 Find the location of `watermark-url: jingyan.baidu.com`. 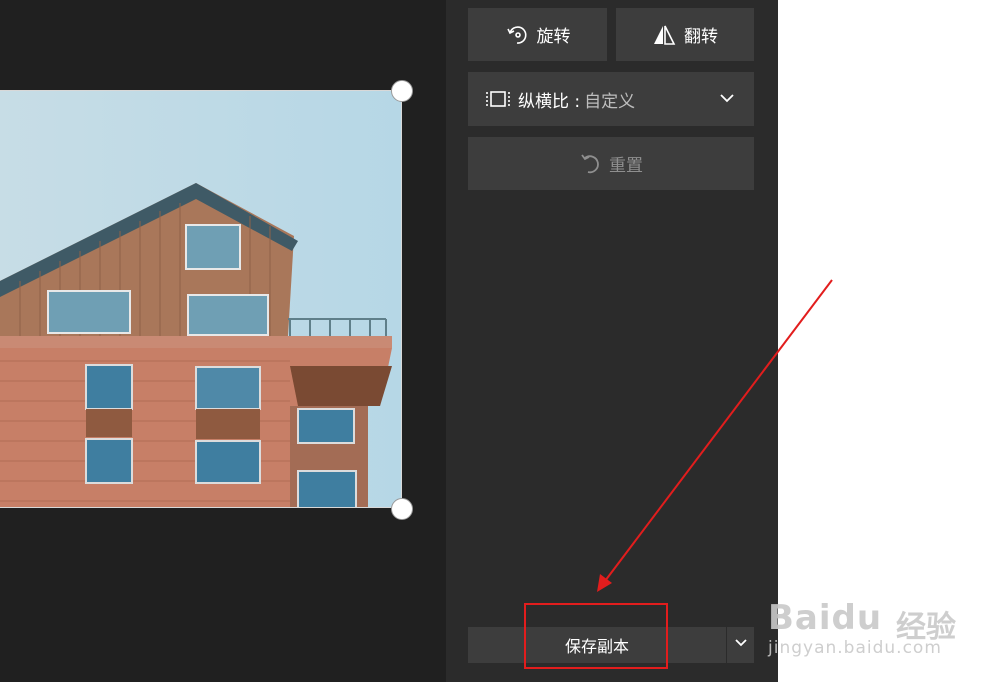

watermark-url: jingyan.baidu.com is located at coordinates (855, 648).